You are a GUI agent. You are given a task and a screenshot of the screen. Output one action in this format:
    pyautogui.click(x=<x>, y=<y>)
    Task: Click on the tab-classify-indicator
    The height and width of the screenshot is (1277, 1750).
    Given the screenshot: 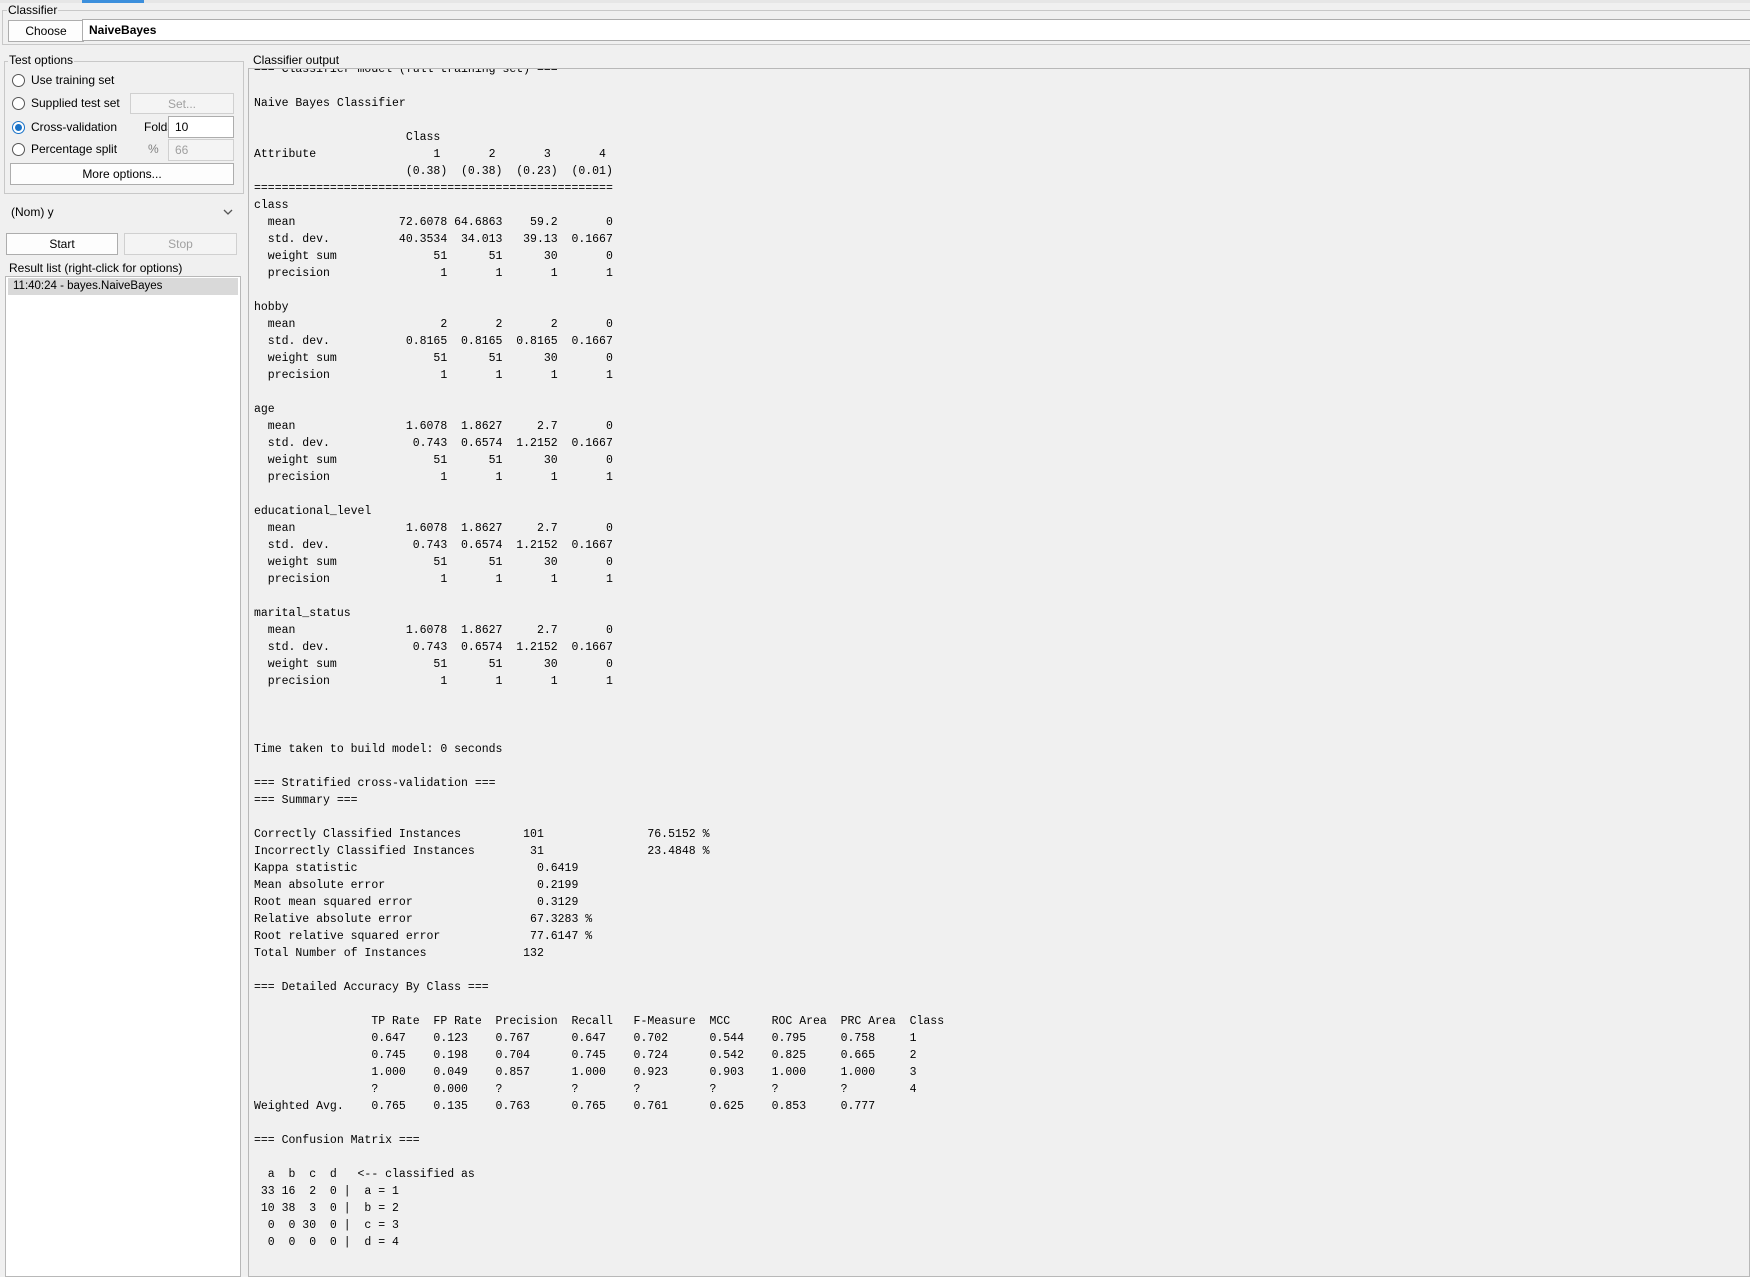 What is the action you would take?
    pyautogui.click(x=113, y=1)
    